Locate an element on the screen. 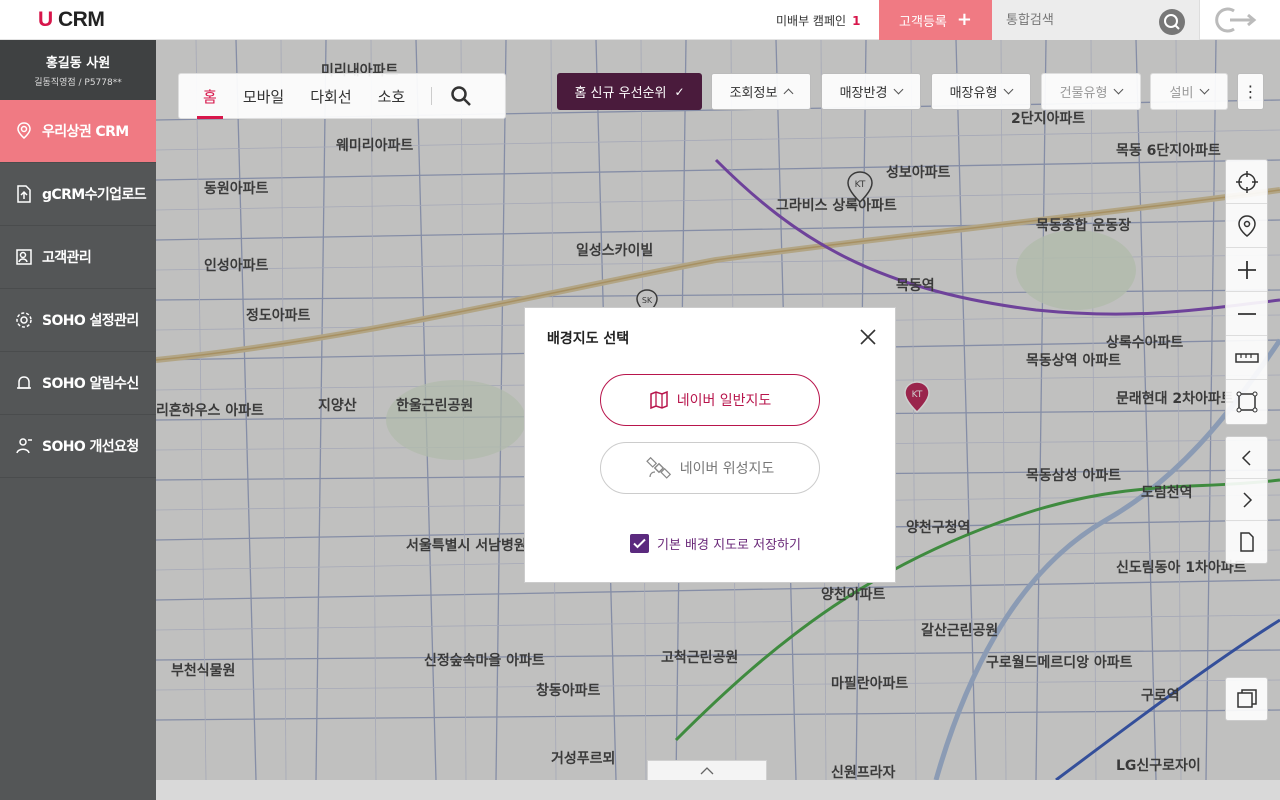 The image size is (1280, 800). area-icon is located at coordinates (1246, 402).